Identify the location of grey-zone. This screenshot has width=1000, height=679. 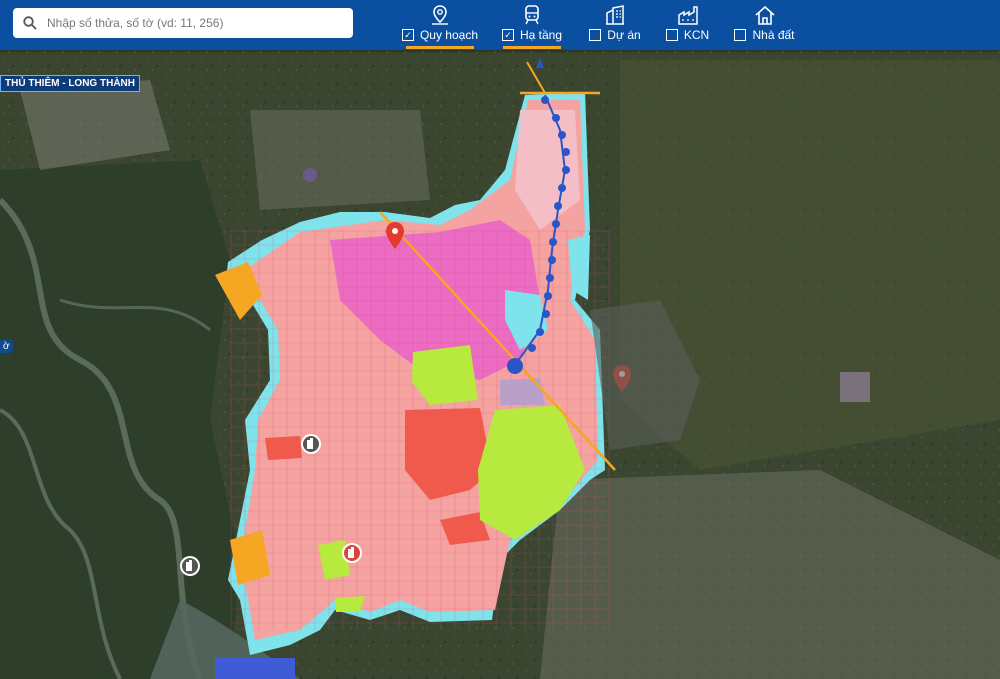
(522, 391).